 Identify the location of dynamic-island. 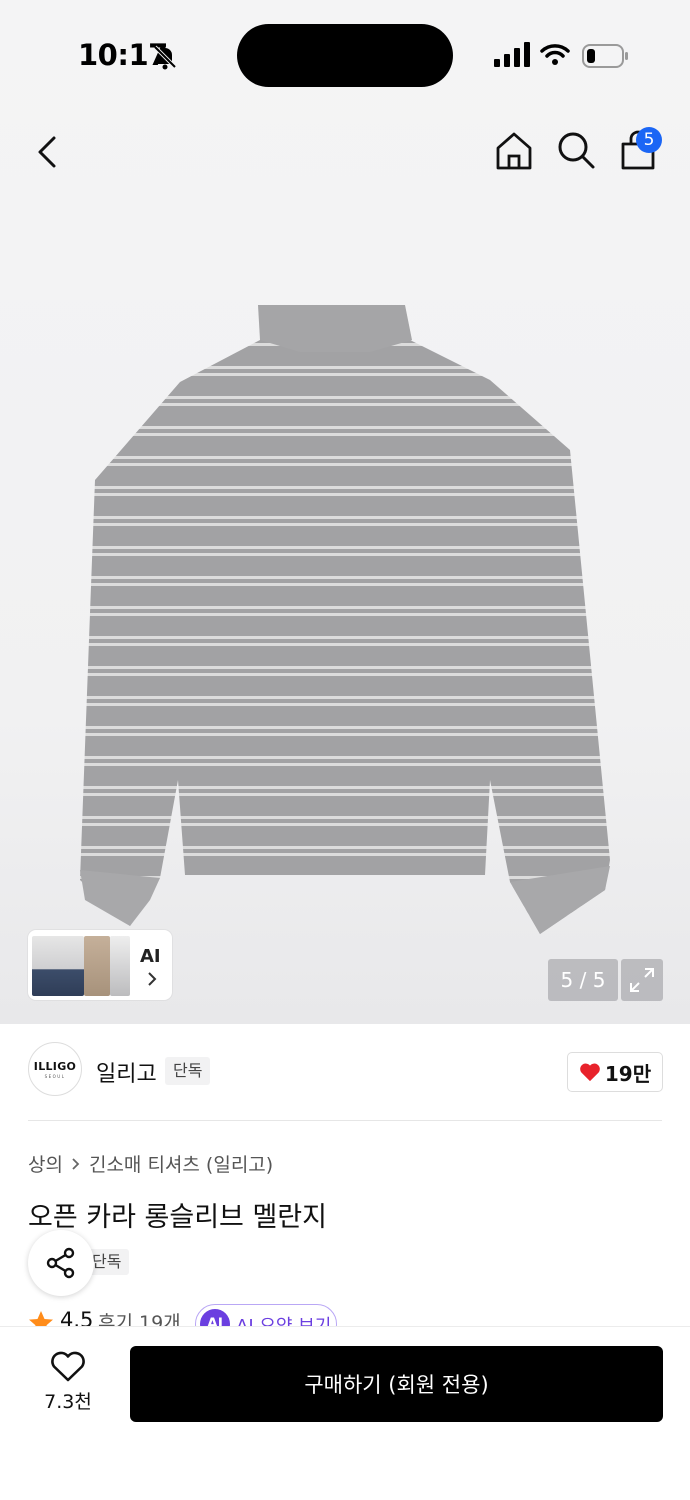
(345, 55).